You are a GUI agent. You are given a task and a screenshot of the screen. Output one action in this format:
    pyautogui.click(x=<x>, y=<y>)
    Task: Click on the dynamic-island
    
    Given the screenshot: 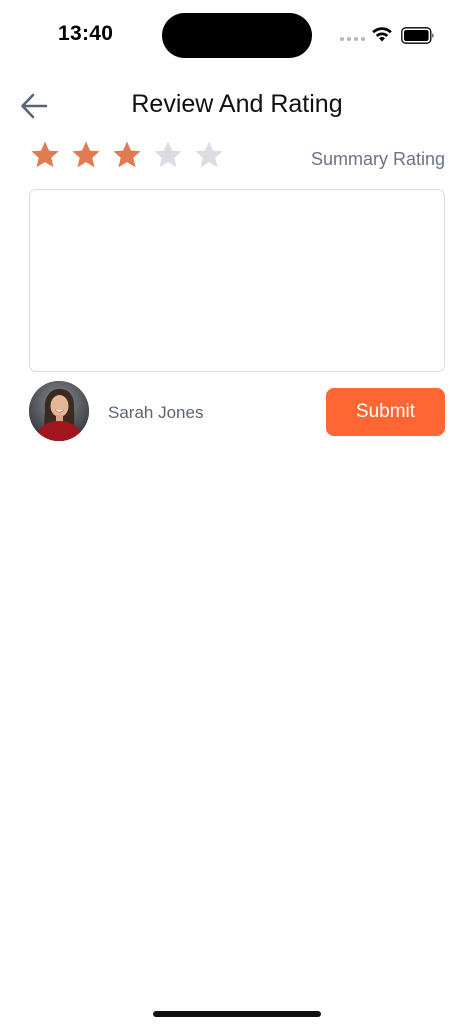 What is the action you would take?
    pyautogui.click(x=237, y=35)
    